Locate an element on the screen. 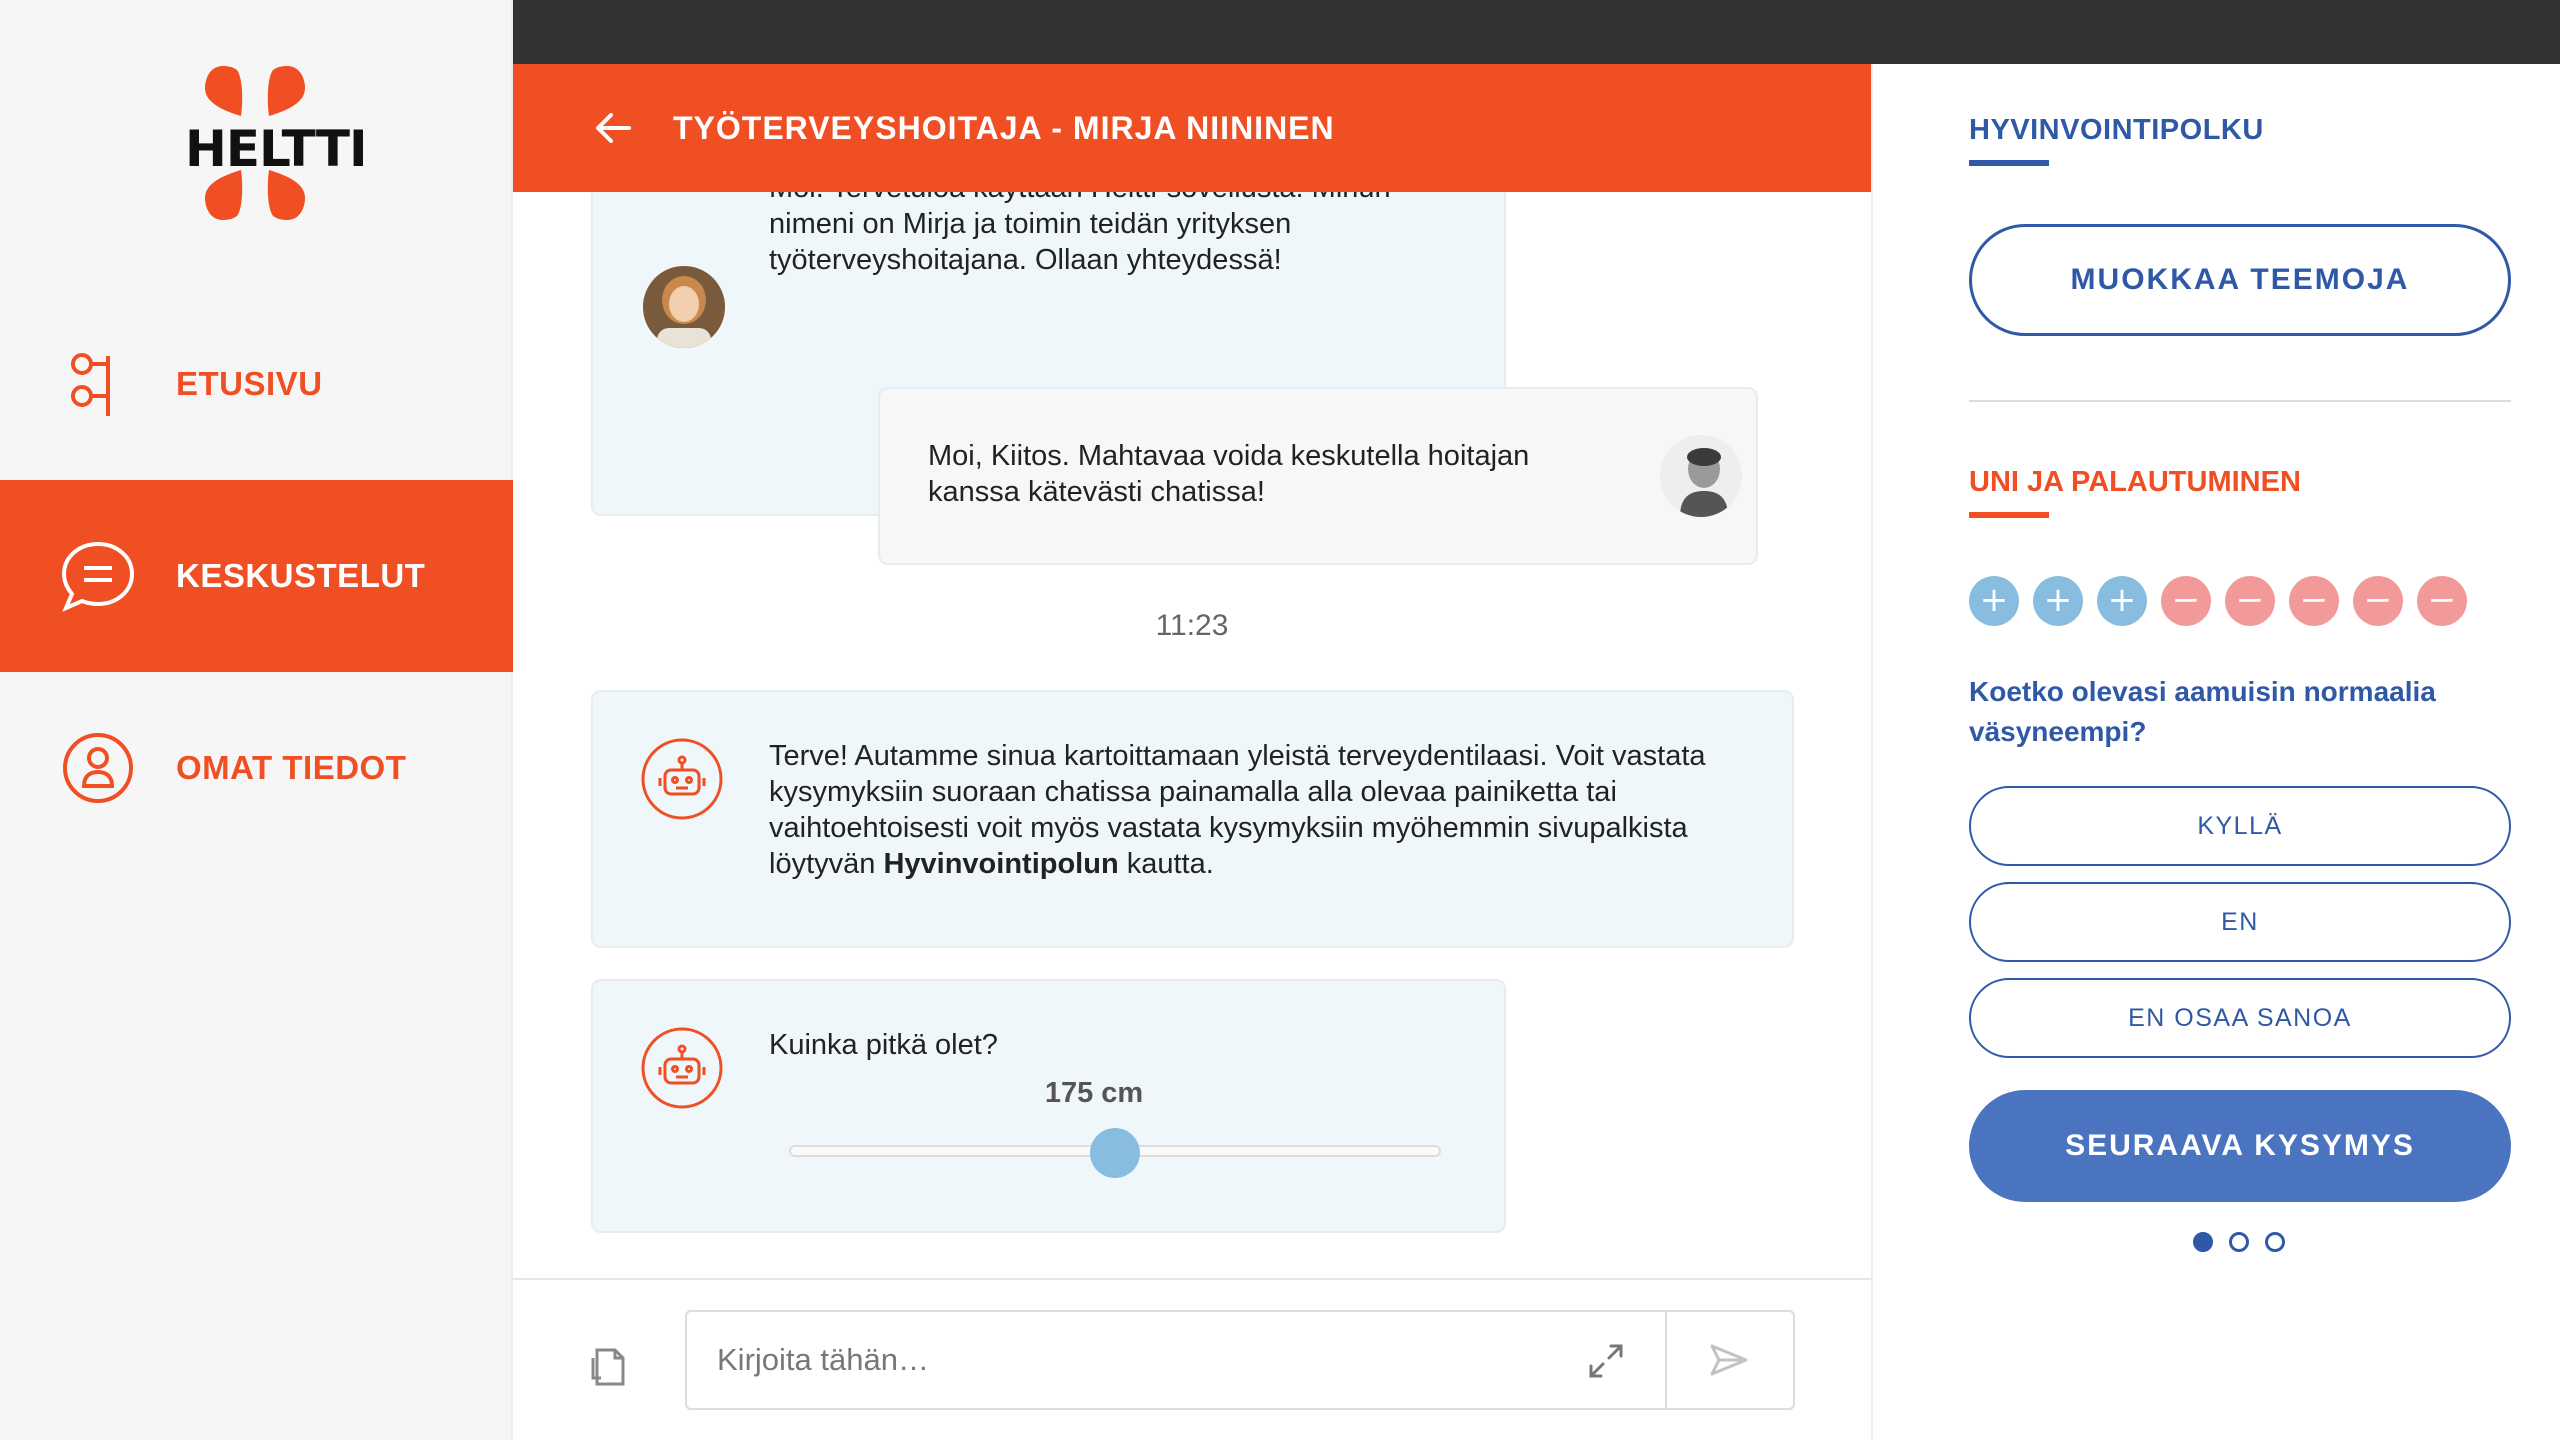 This screenshot has width=2560, height=1440. home-flow-icon is located at coordinates (90, 384).